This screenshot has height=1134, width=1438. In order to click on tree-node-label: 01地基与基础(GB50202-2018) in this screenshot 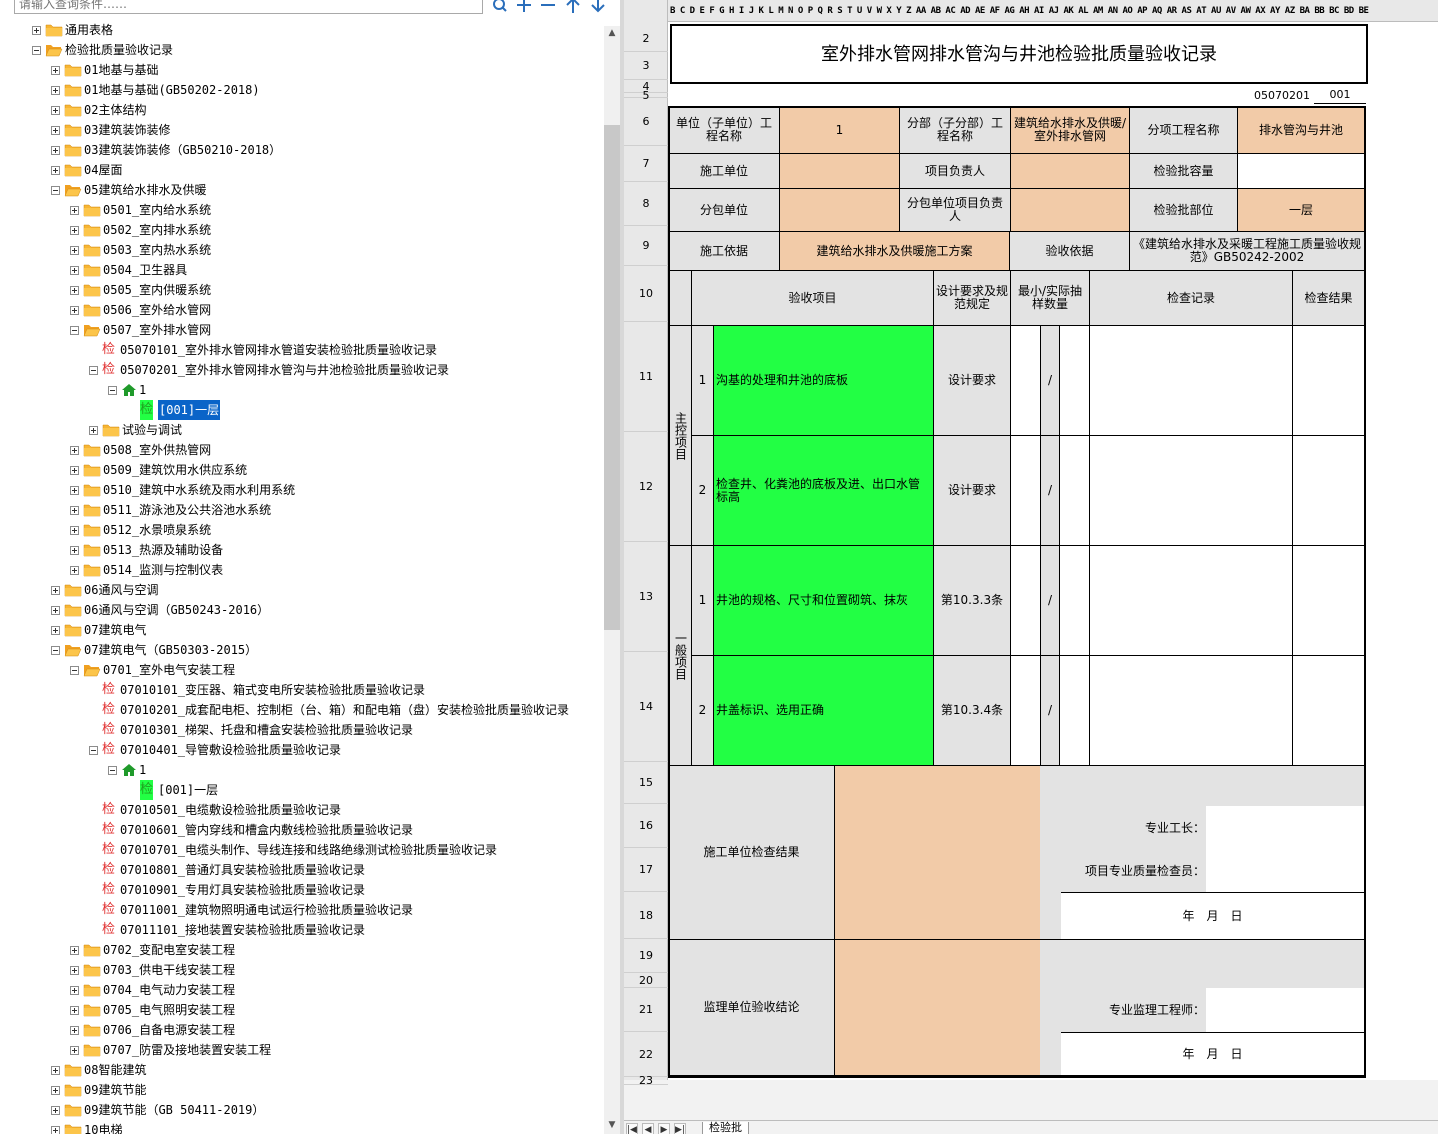, I will do `click(172, 90)`.